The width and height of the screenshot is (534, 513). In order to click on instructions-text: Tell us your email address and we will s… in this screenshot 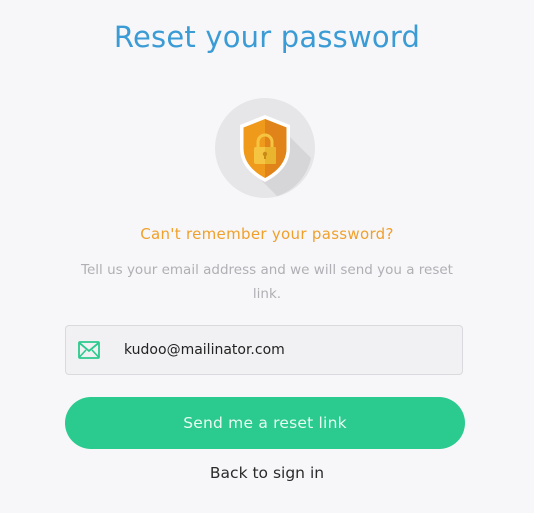, I will do `click(267, 282)`.